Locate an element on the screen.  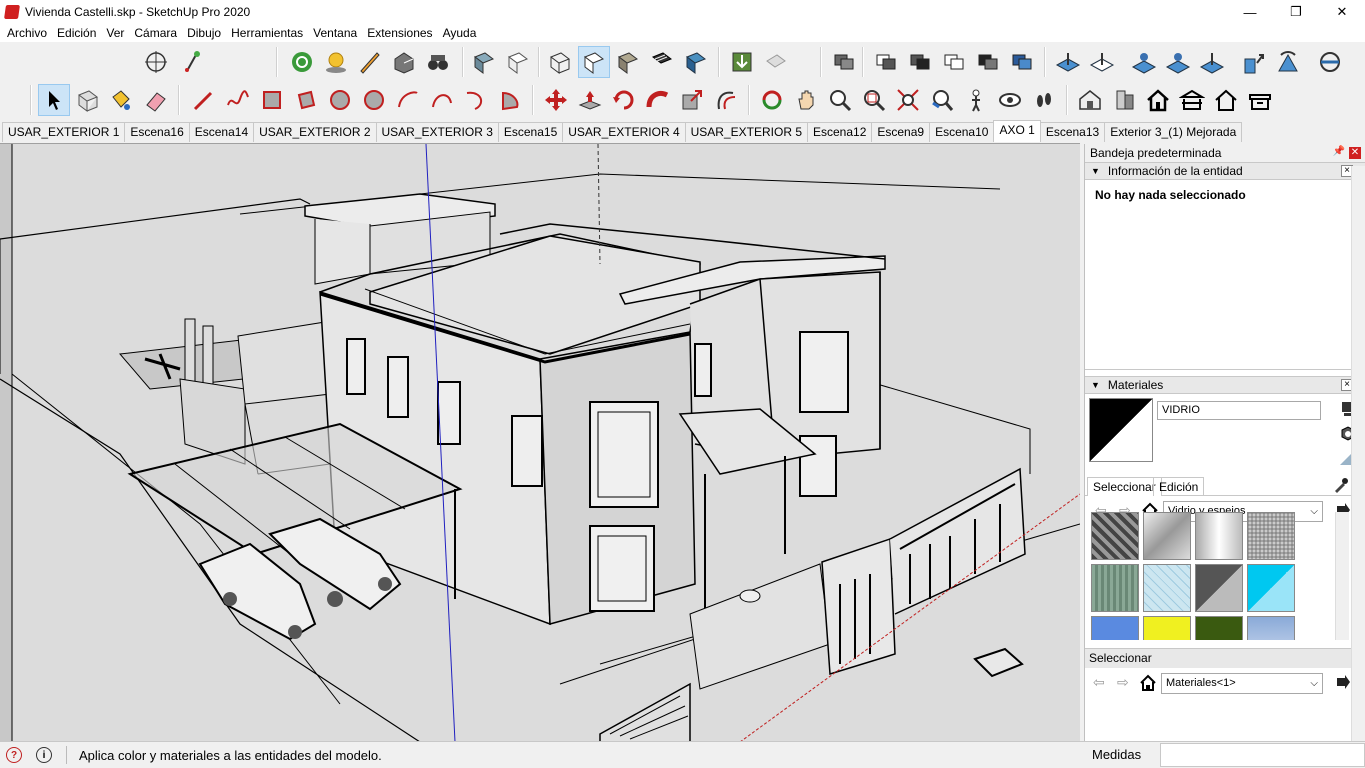
details-arrow-icon is located at coordinates (1343, 682).